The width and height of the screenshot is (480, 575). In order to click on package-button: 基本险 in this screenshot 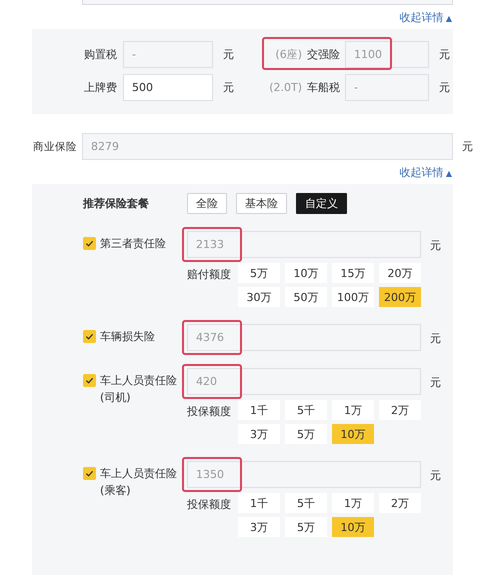, I will do `click(261, 203)`.